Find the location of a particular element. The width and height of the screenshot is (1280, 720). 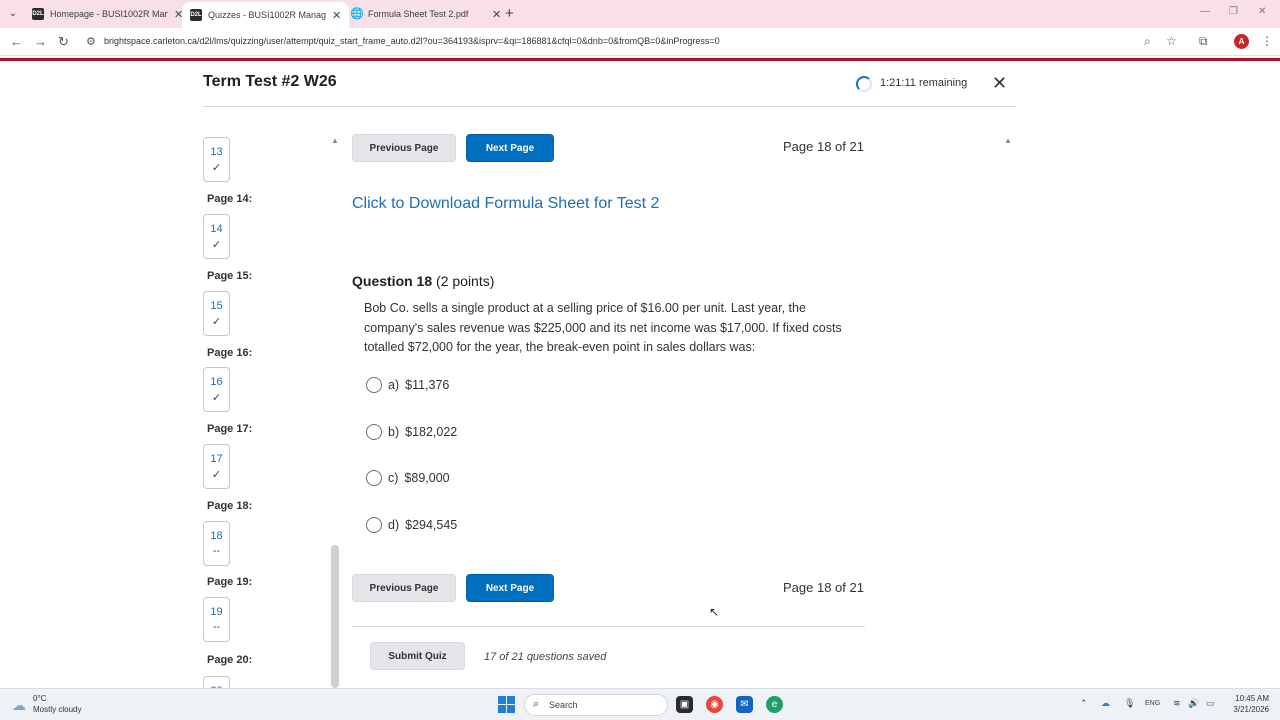

windows-start-icon is located at coordinates (506, 704).